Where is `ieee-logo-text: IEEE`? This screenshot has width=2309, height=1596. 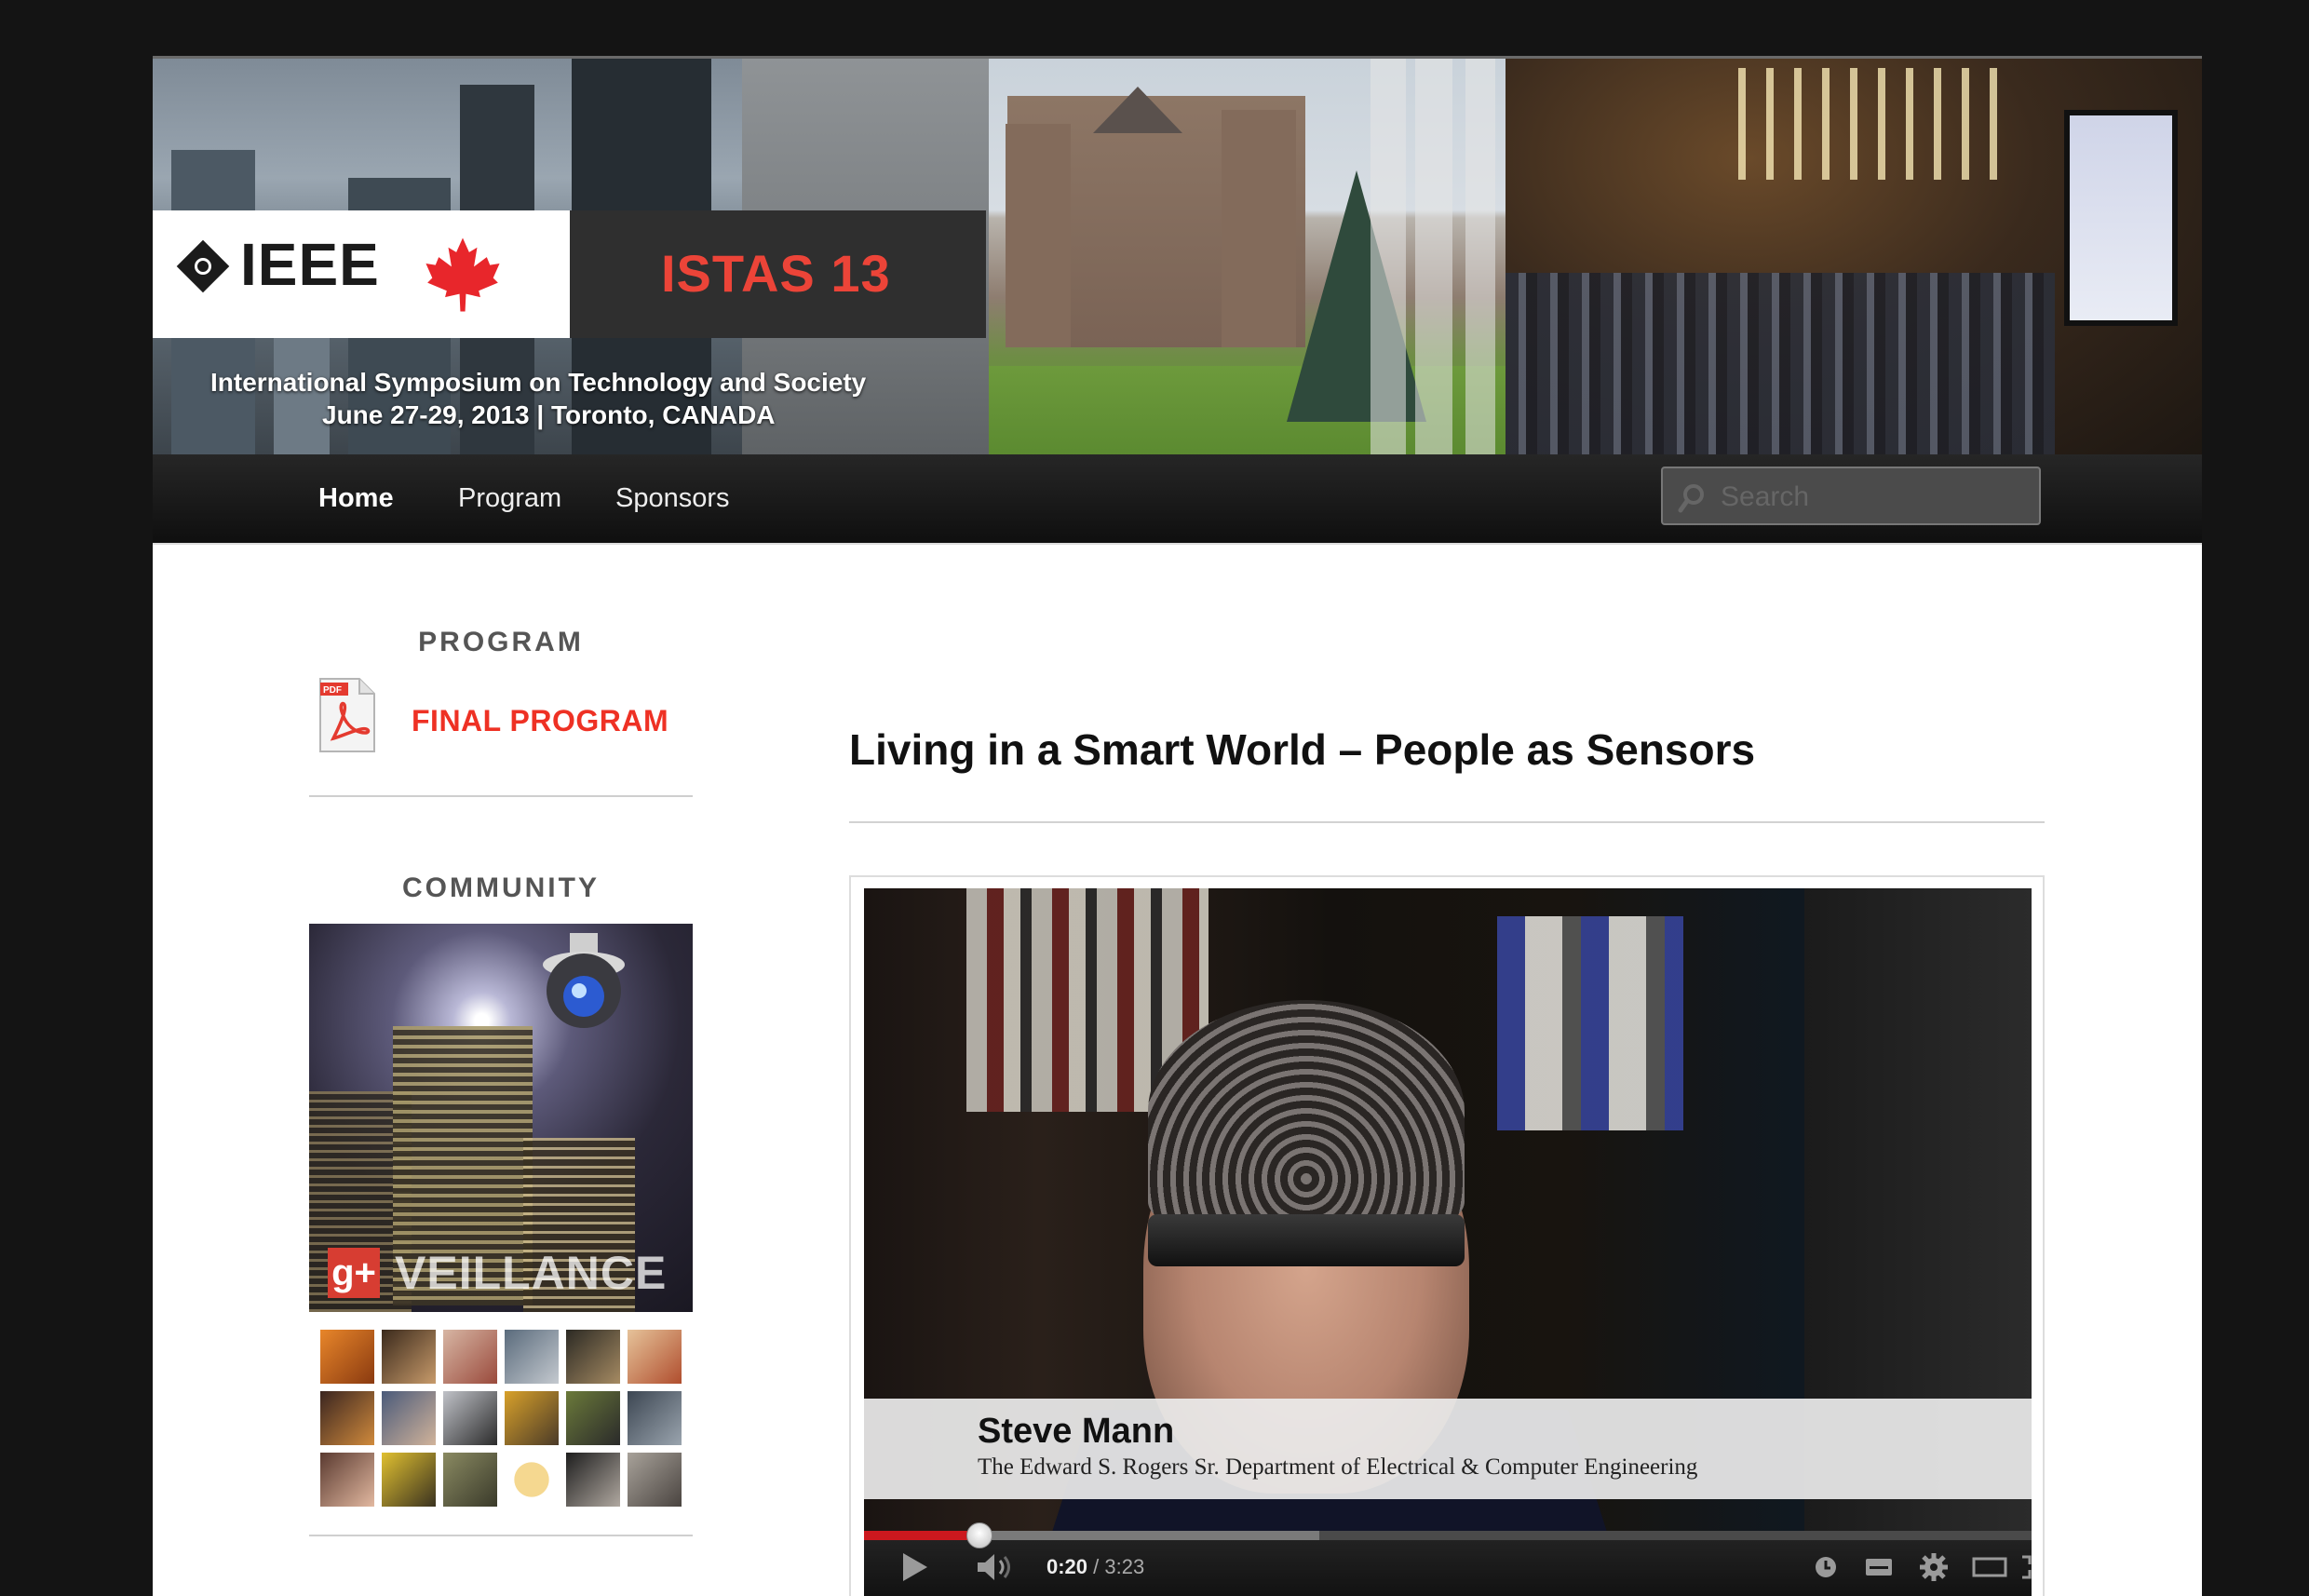 ieee-logo-text: IEEE is located at coordinates (310, 264).